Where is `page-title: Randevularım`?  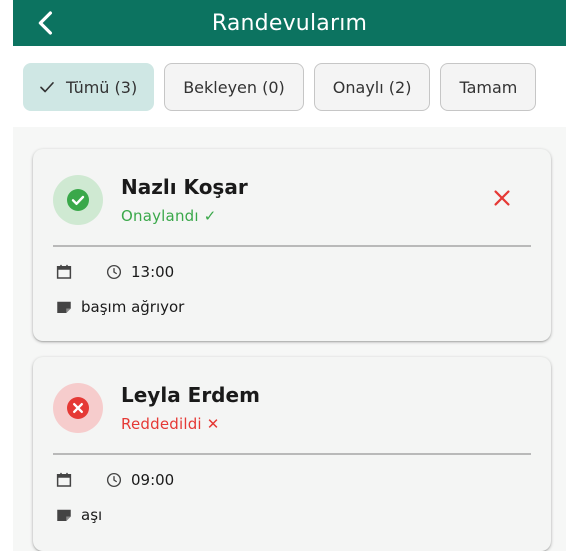 page-title: Randevularım is located at coordinates (289, 23).